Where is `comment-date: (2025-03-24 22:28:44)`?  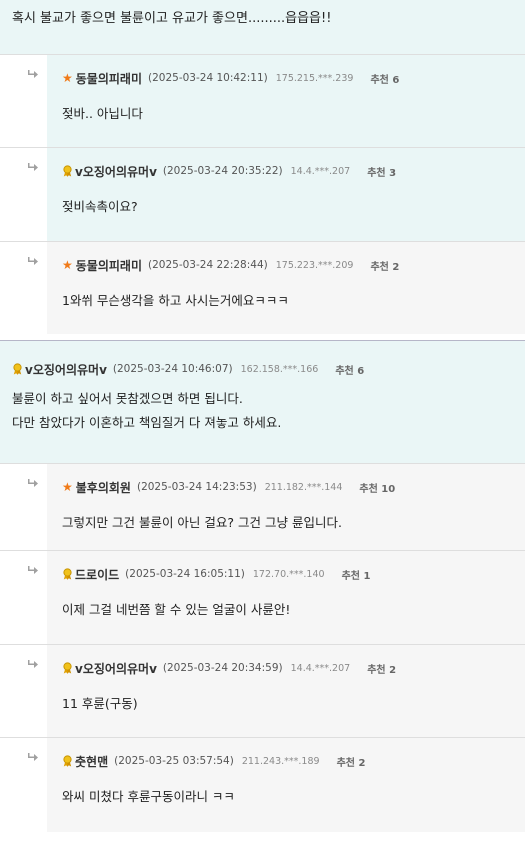
comment-date: (2025-03-24 22:28:44) is located at coordinates (208, 265).